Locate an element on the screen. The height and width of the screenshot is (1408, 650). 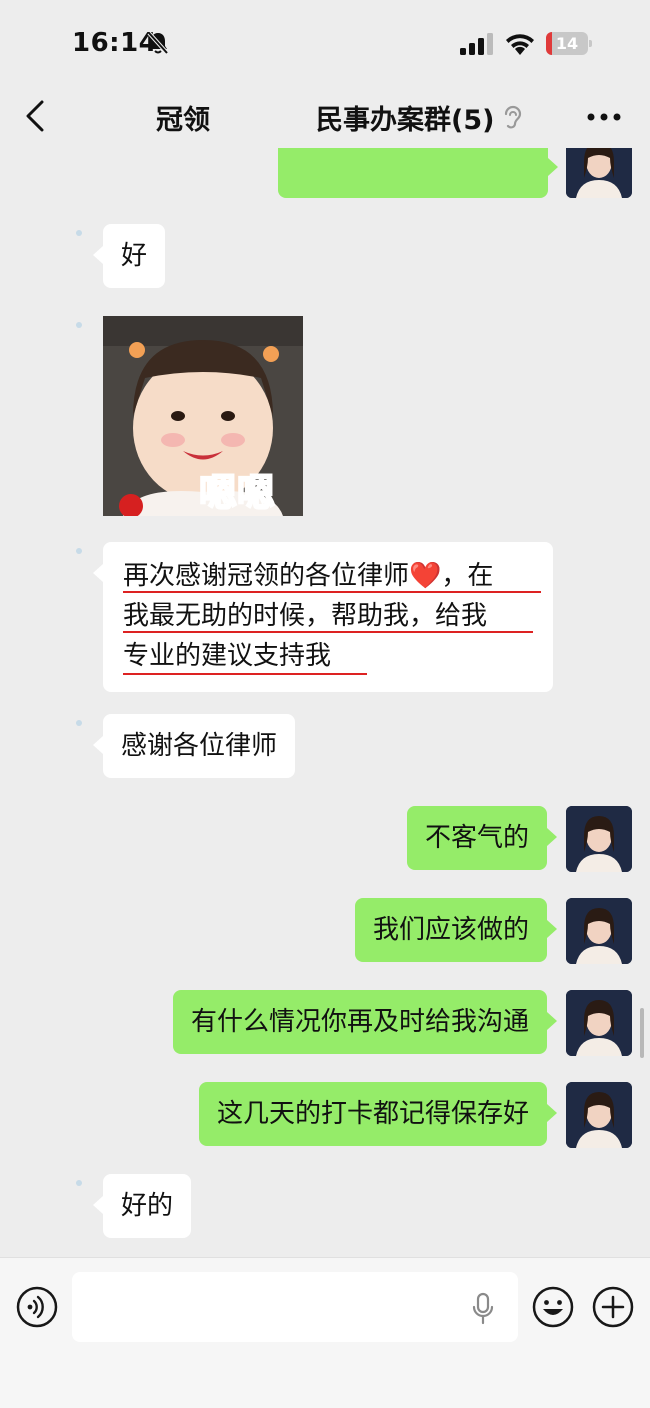
message-bubble-incoming: 再次感谢冠领的各位律师❤️，在 我最无助的时候，帮助我，给我 专业的建议支持我 is located at coordinates (323, 617).